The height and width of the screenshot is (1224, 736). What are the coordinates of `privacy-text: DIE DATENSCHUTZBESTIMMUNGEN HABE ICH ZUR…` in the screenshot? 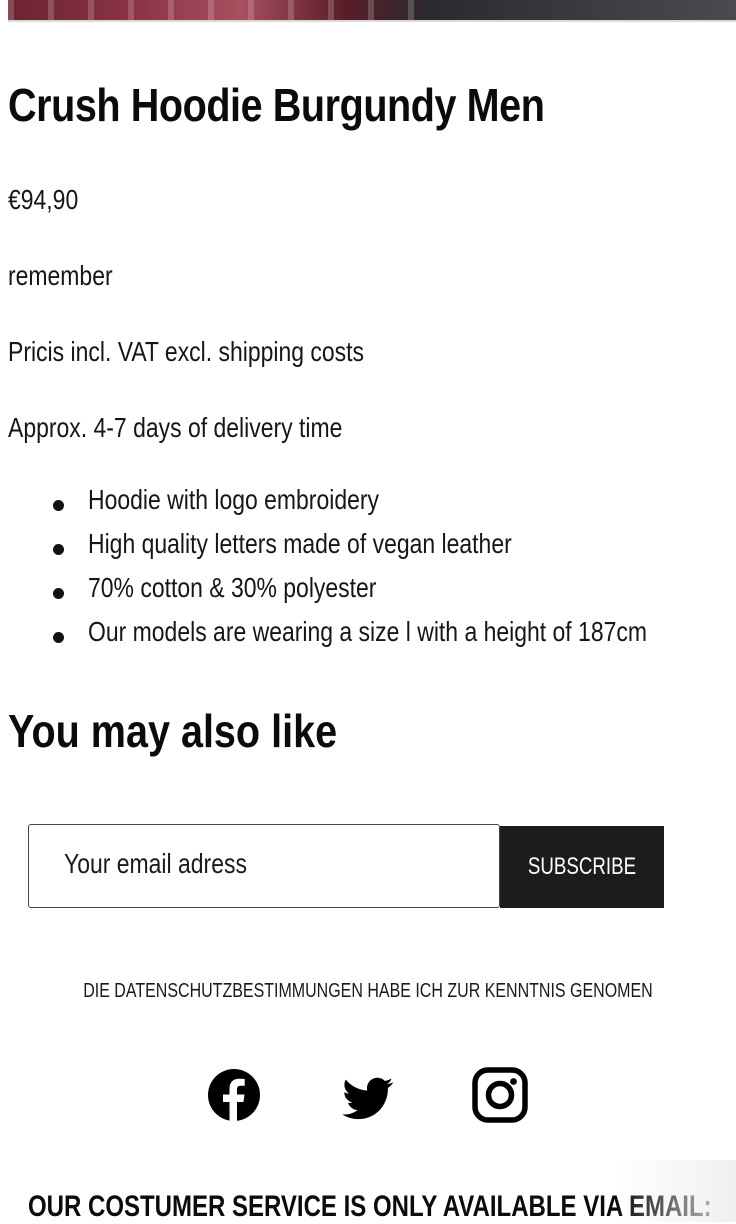 It's located at (368, 991).